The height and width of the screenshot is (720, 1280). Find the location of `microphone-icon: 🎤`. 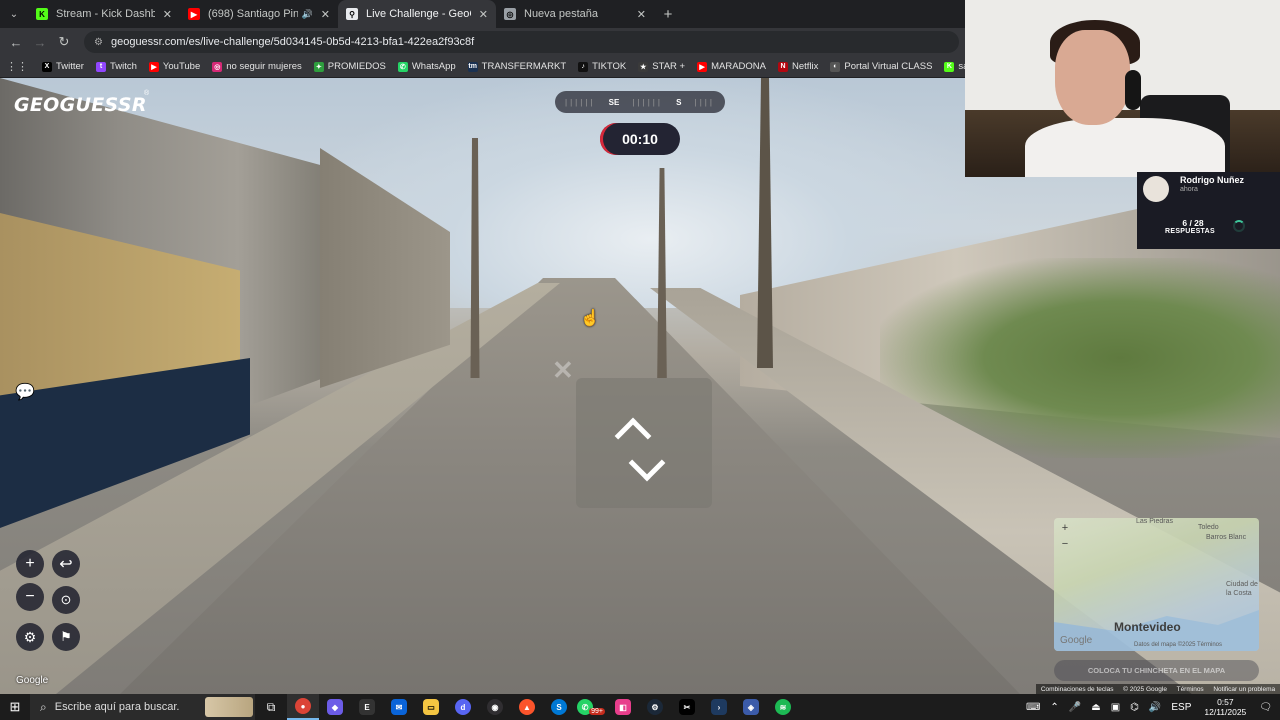

microphone-icon: 🎤 is located at coordinates (1075, 707).